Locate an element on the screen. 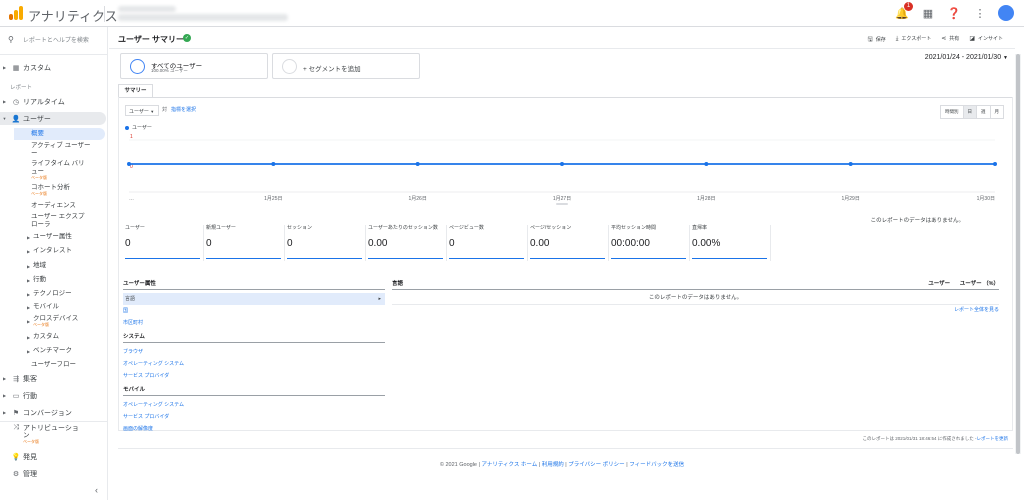 The height and width of the screenshot is (500, 1024). scorecard: ページビュー数 0 is located at coordinates (487, 242).